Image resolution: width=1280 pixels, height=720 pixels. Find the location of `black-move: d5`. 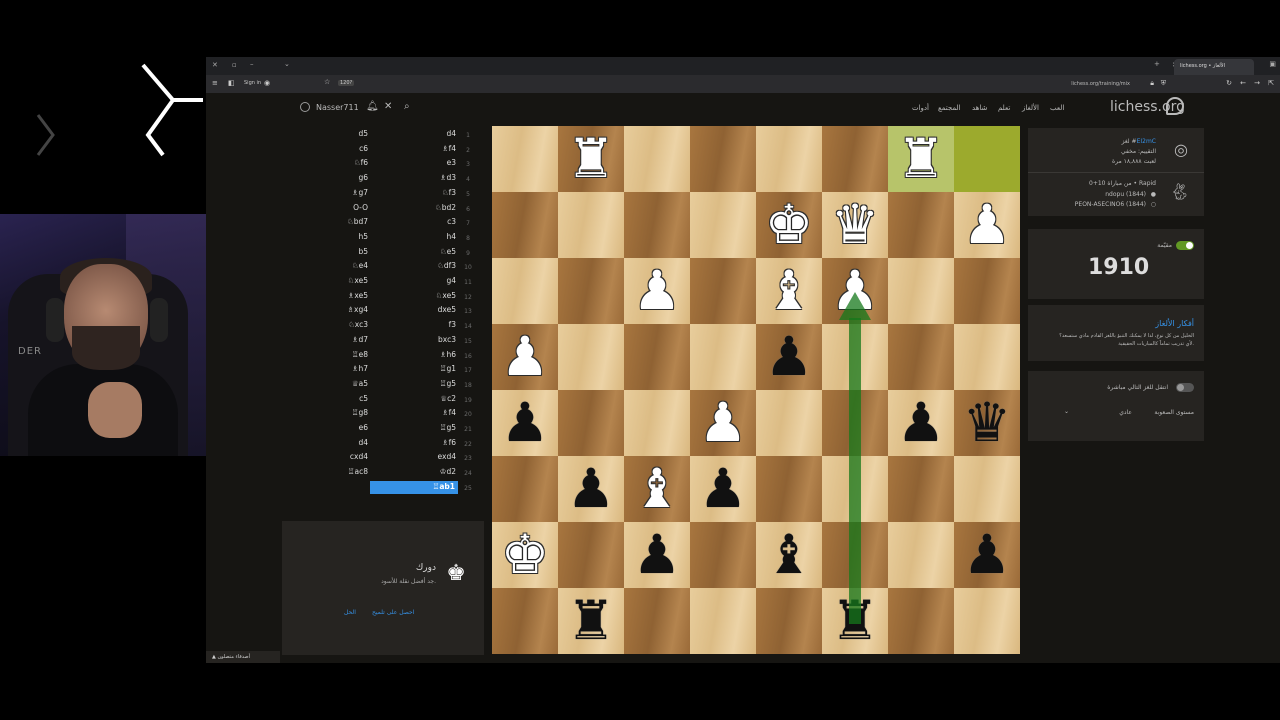

black-move: d5 is located at coordinates (363, 133).